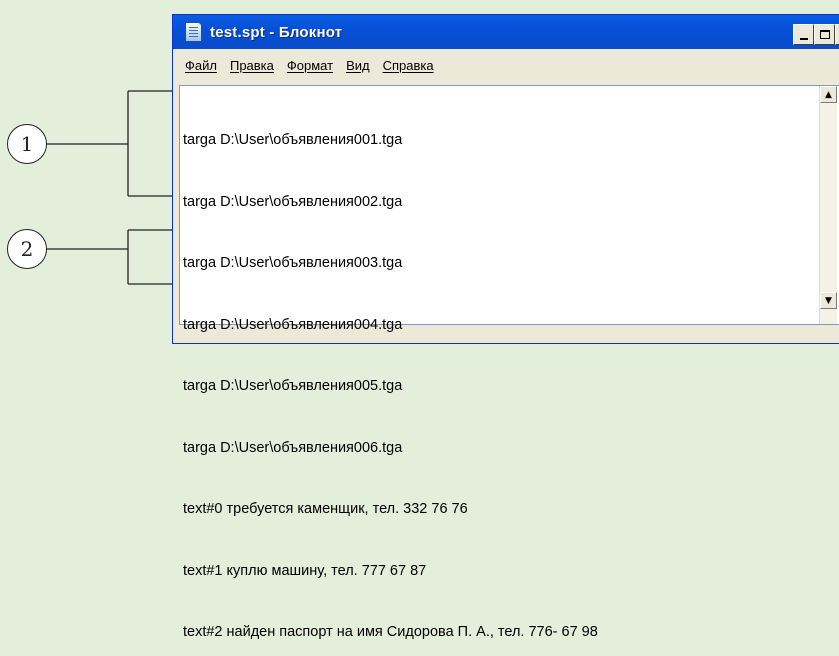 The image size is (839, 656). I want to click on arrow-down-icon: ▼, so click(828, 300).